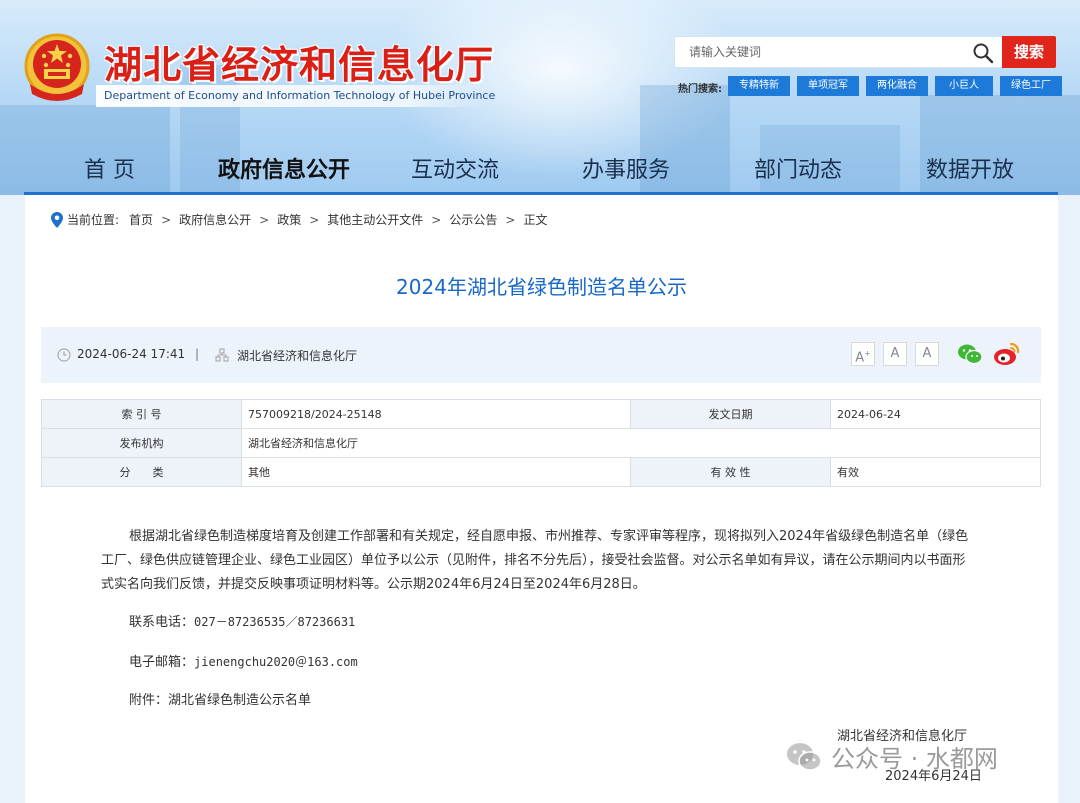 This screenshot has height=803, width=1080. I want to click on info-key: 发布机构, so click(141, 443).